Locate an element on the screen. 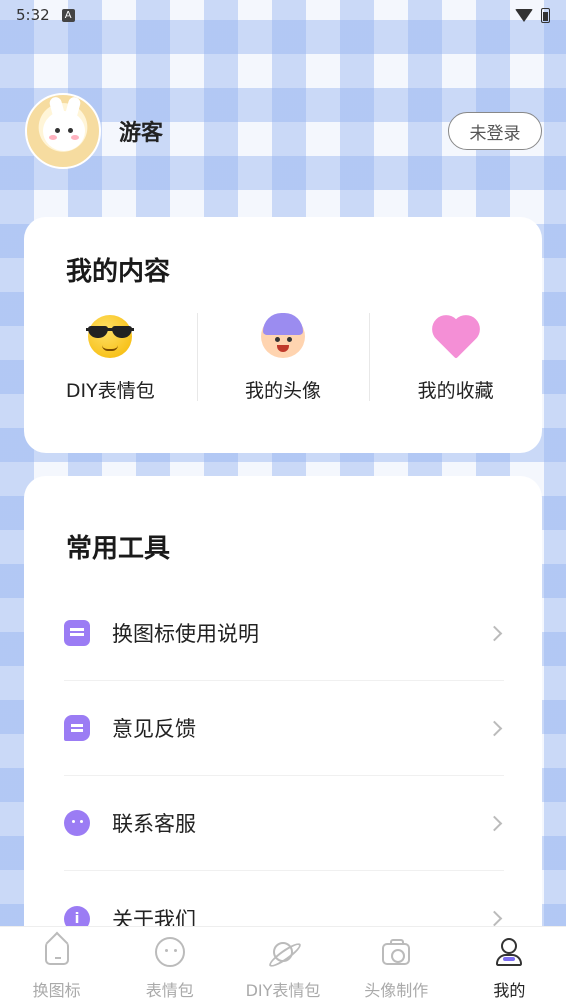  profile-header: 游客 未登录 is located at coordinates (283, 131).